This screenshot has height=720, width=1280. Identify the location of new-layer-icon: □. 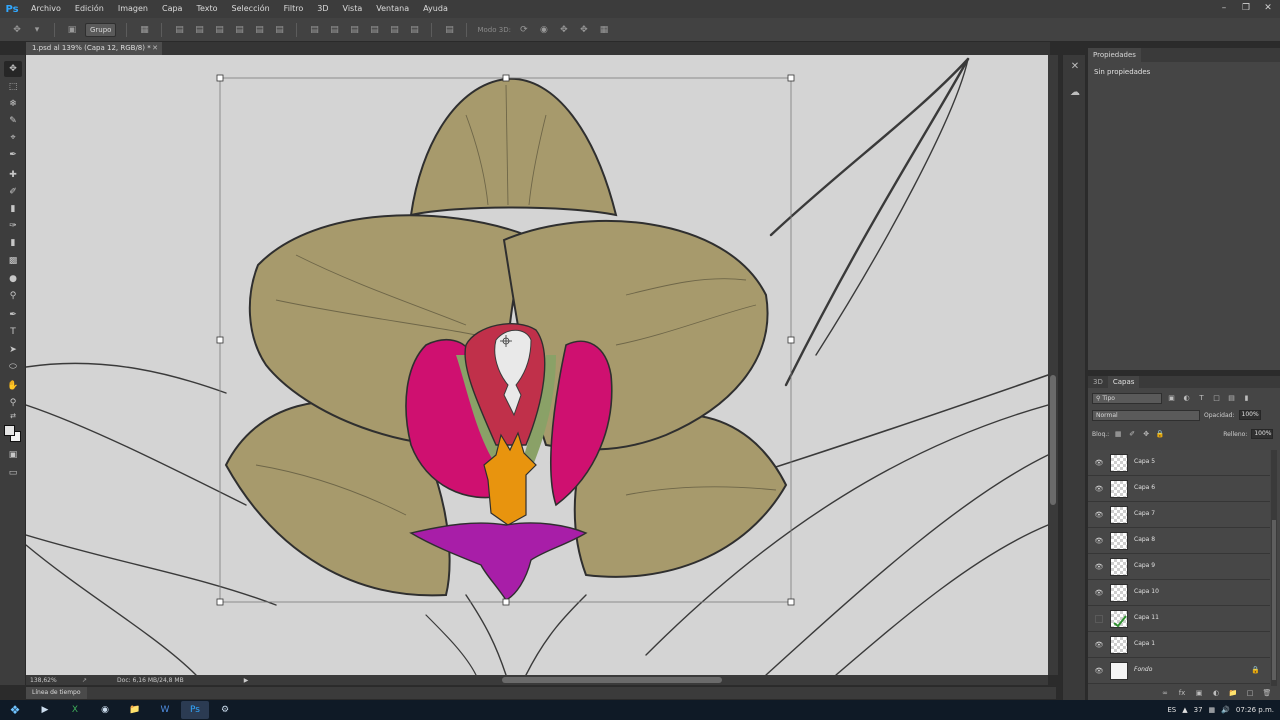
(1250, 693).